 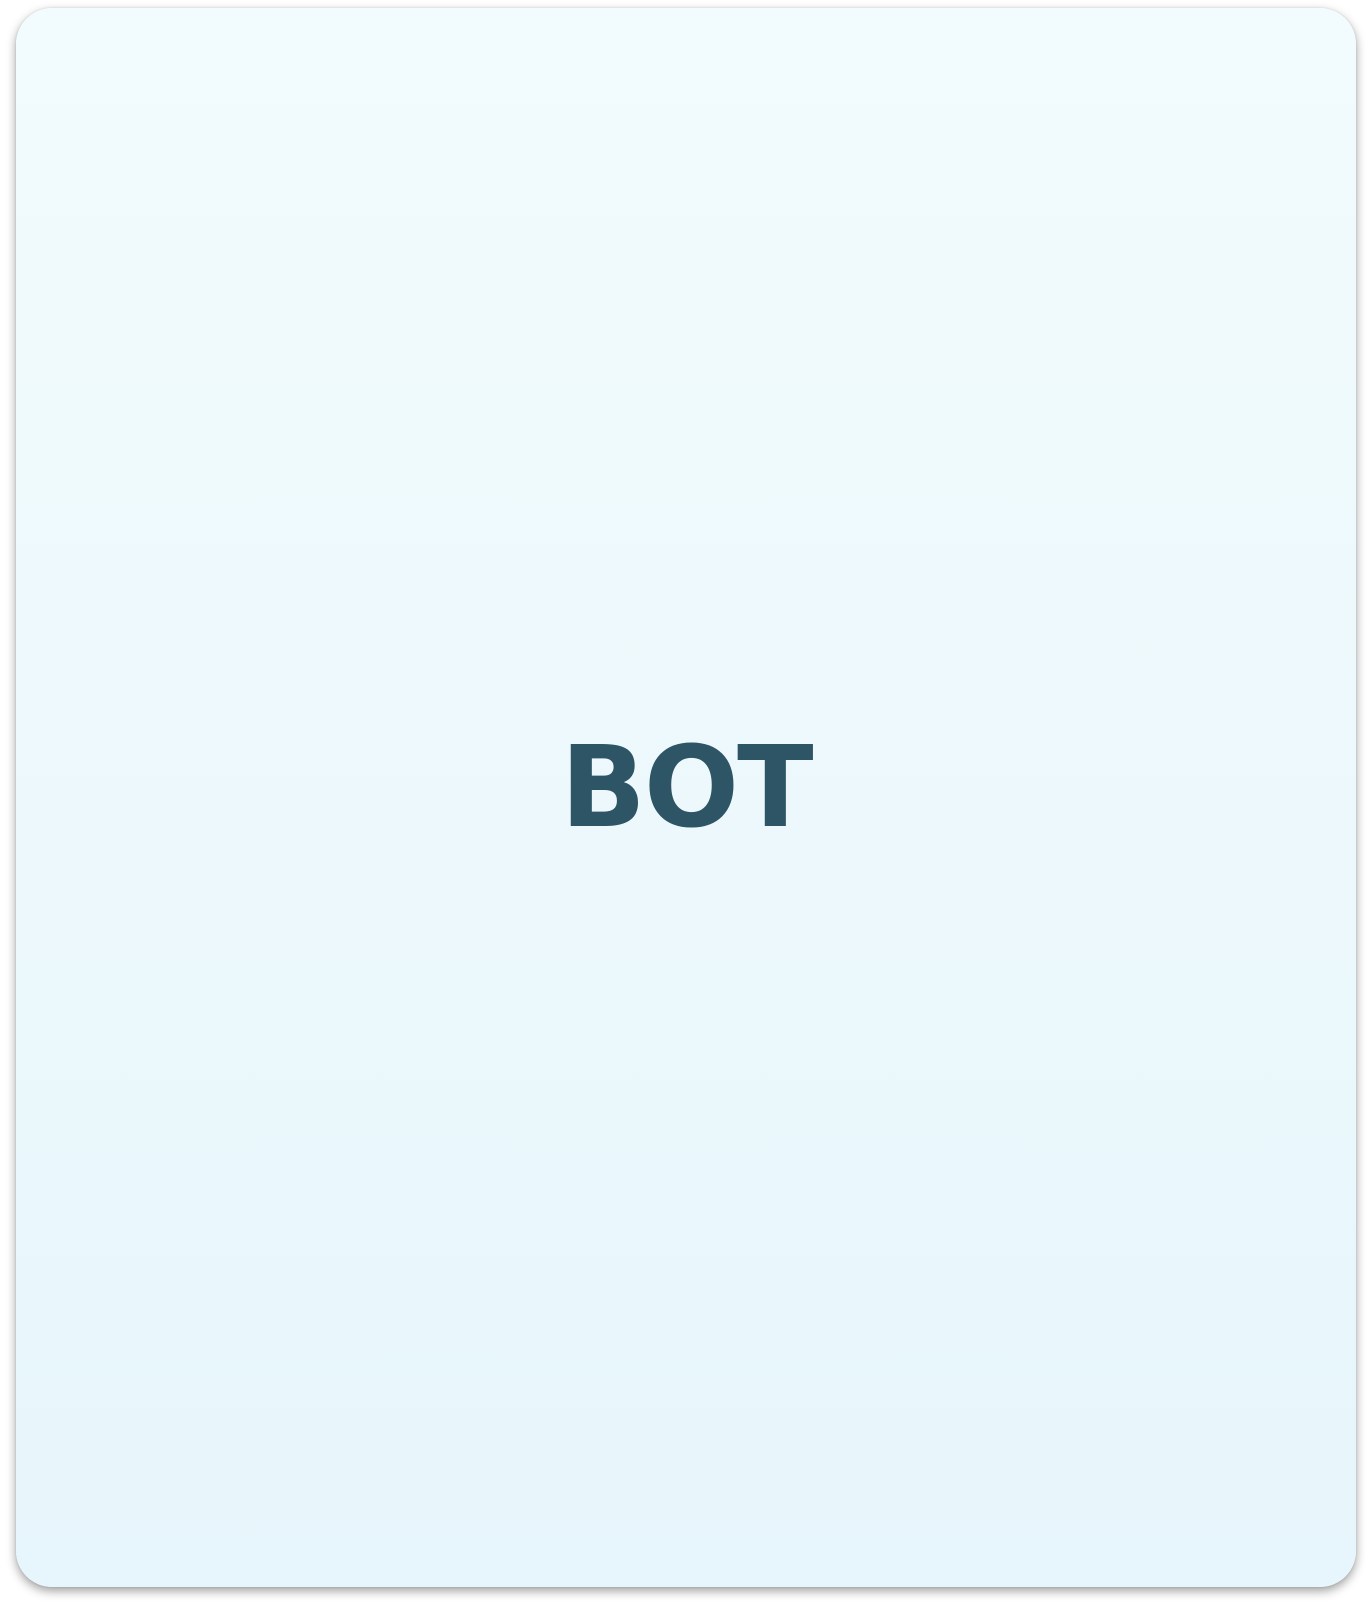 I want to click on bot-label: BOT, so click(x=687, y=788).